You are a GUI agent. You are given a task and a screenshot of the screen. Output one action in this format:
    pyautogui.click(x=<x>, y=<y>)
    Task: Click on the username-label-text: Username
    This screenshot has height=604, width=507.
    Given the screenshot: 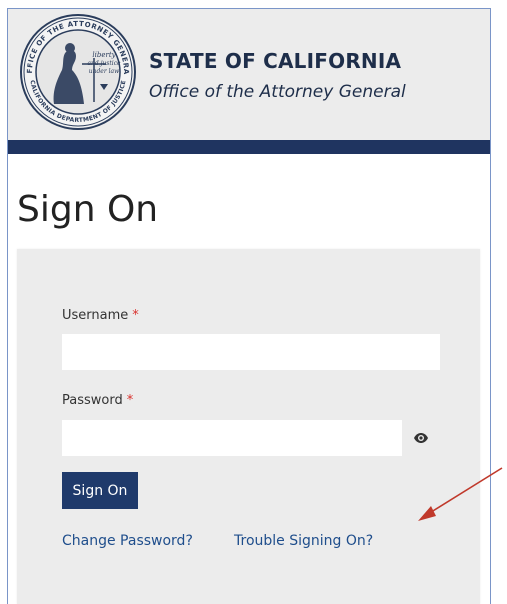 What is the action you would take?
    pyautogui.click(x=95, y=315)
    